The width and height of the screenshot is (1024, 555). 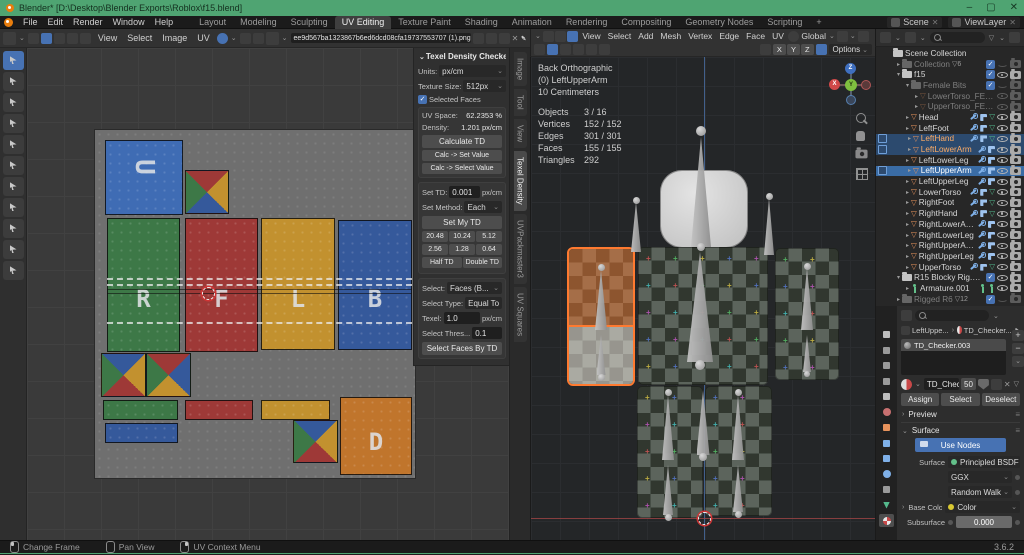 I want to click on set-my-td-button: Set My TD, so click(x=462, y=222).